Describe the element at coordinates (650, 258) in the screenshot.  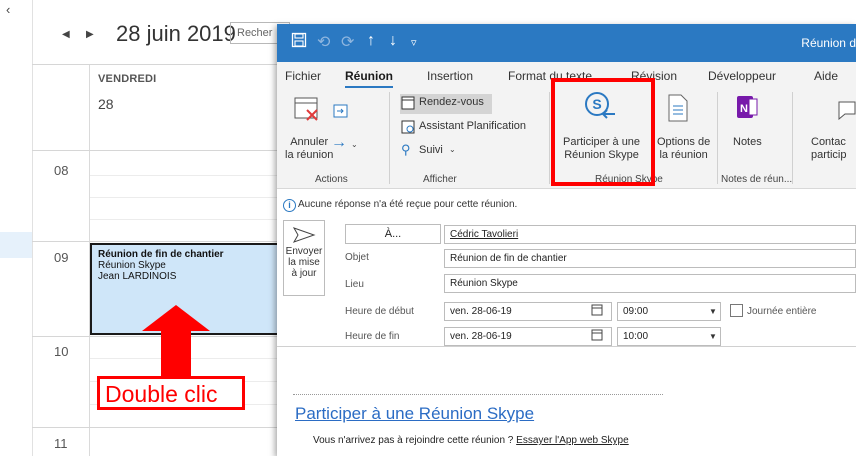
I see `subject-field: Réunion de fin de chantier` at that location.